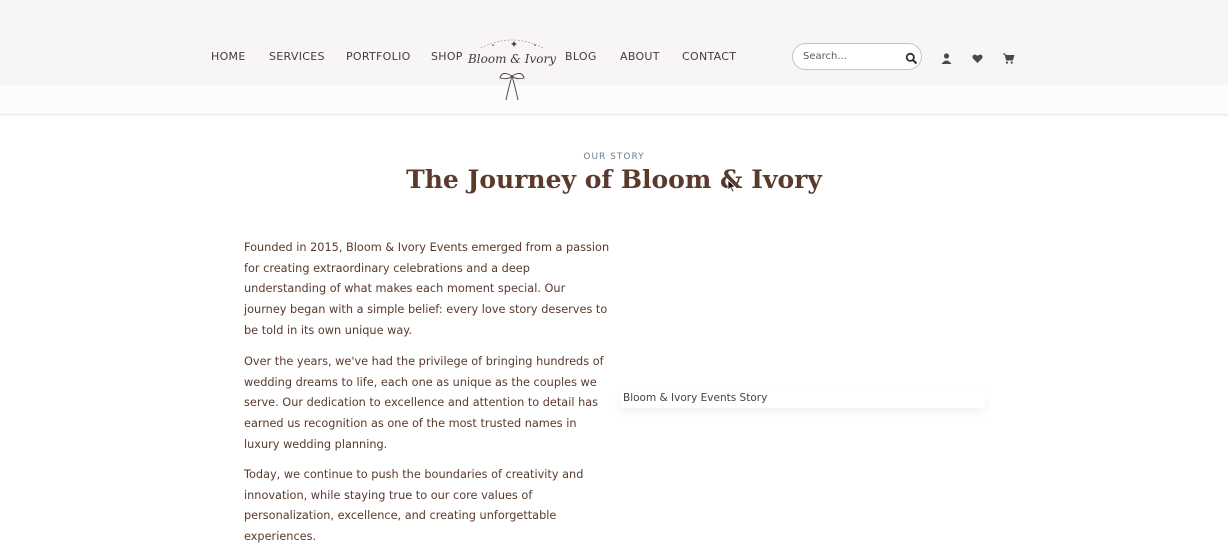 Image resolution: width=1228 pixels, height=552 pixels. Describe the element at coordinates (581, 56) in the screenshot. I see `nav-blog: BLOG` at that location.